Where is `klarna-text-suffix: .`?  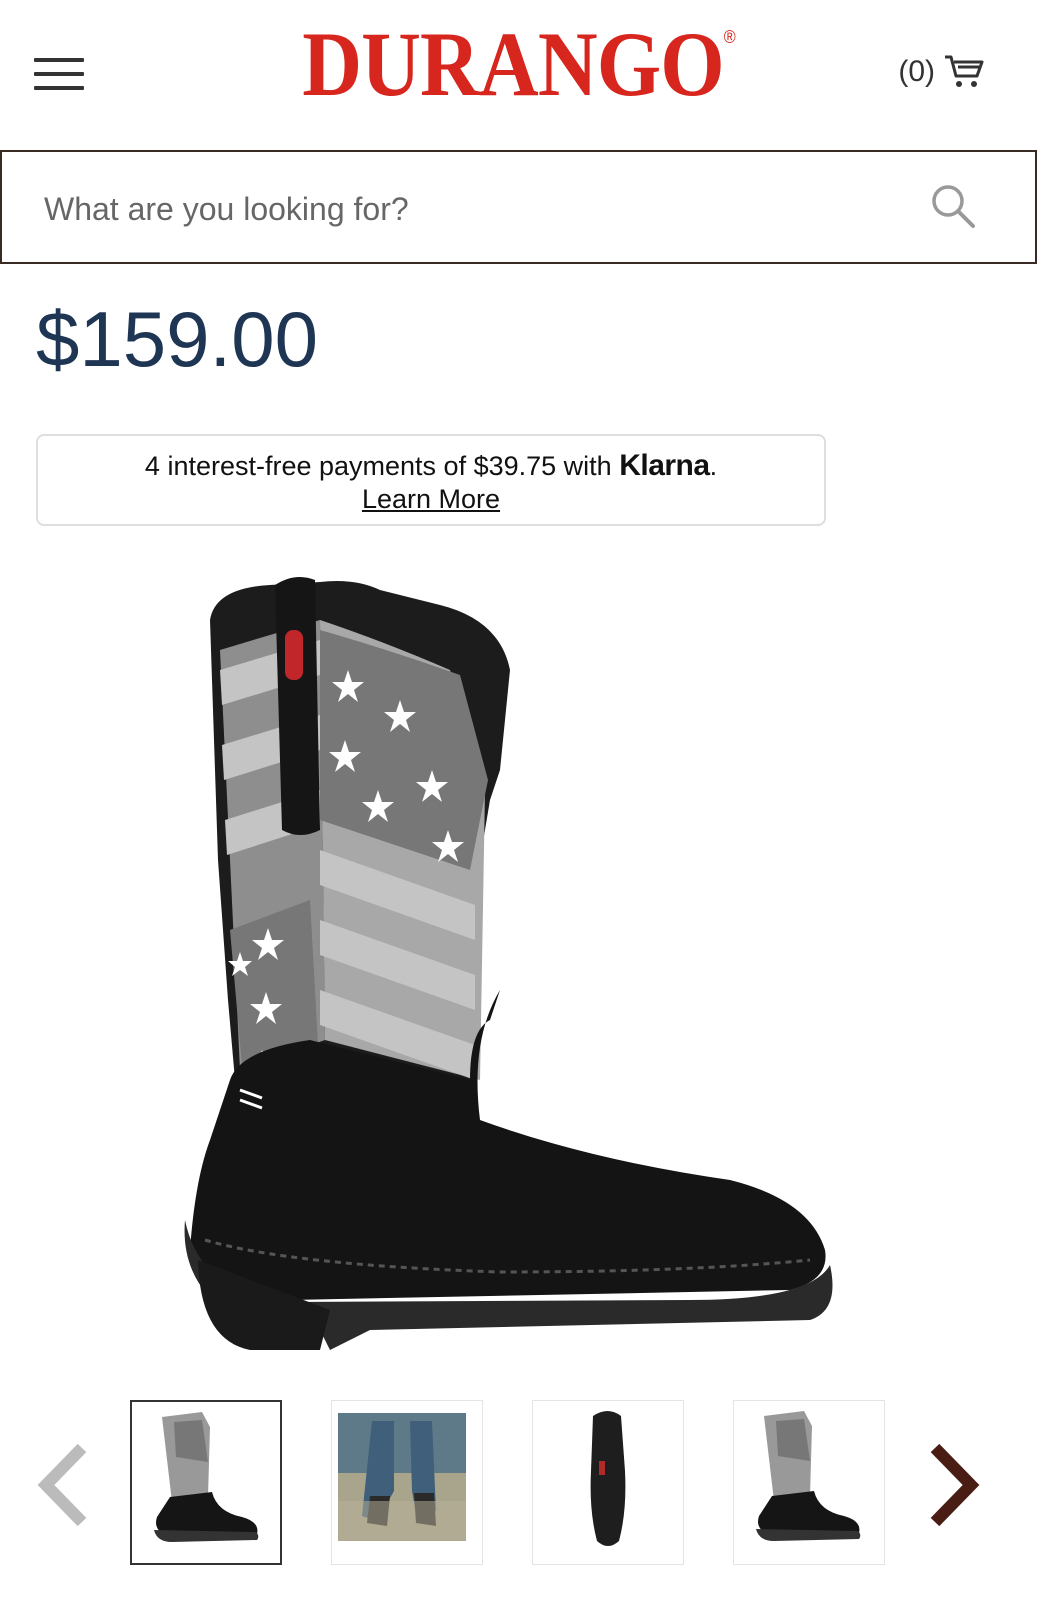 klarna-text-suffix: . is located at coordinates (713, 466).